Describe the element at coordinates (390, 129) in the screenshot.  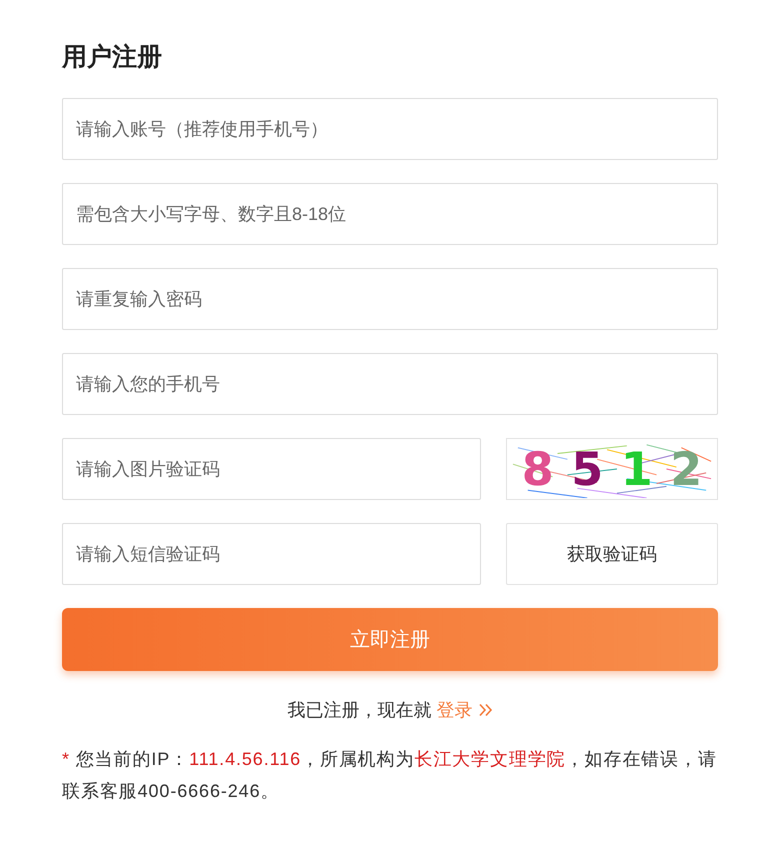
I see `input-field: 请输入账号（推荐使用手机号）` at that location.